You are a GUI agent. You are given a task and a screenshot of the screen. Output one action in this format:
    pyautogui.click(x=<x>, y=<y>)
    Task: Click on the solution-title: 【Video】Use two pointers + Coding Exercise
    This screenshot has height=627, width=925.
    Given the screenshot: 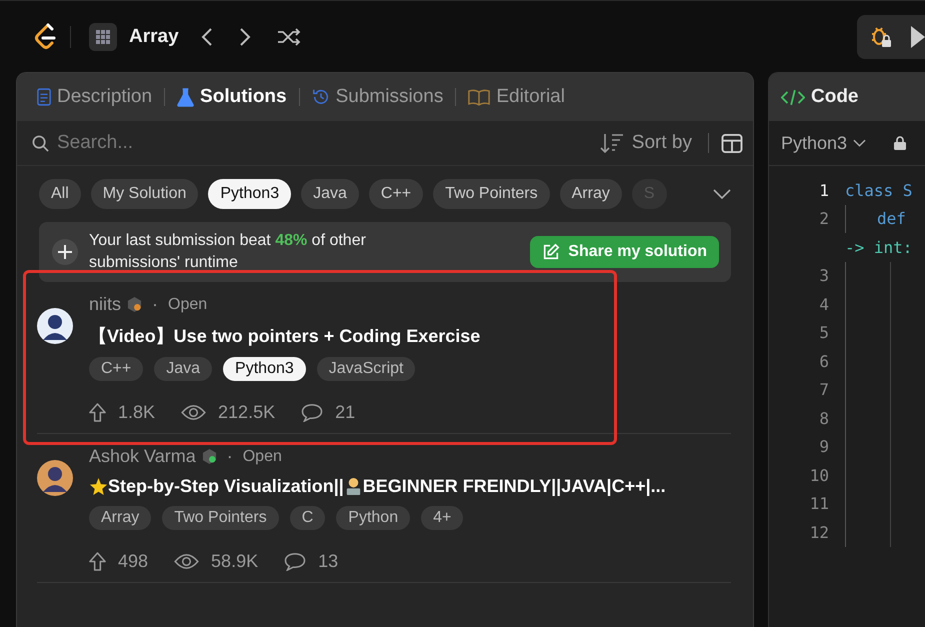 What is the action you would take?
    pyautogui.click(x=284, y=336)
    